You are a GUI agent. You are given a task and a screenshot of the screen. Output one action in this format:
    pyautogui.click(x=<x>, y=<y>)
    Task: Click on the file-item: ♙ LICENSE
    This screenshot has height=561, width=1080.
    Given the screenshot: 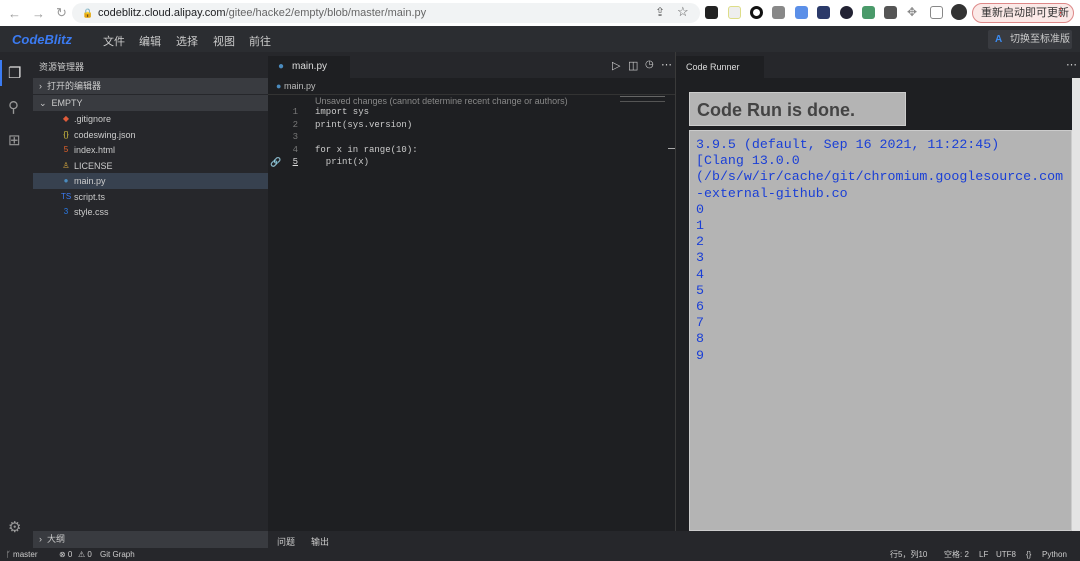 What is the action you would take?
    pyautogui.click(x=150, y=166)
    